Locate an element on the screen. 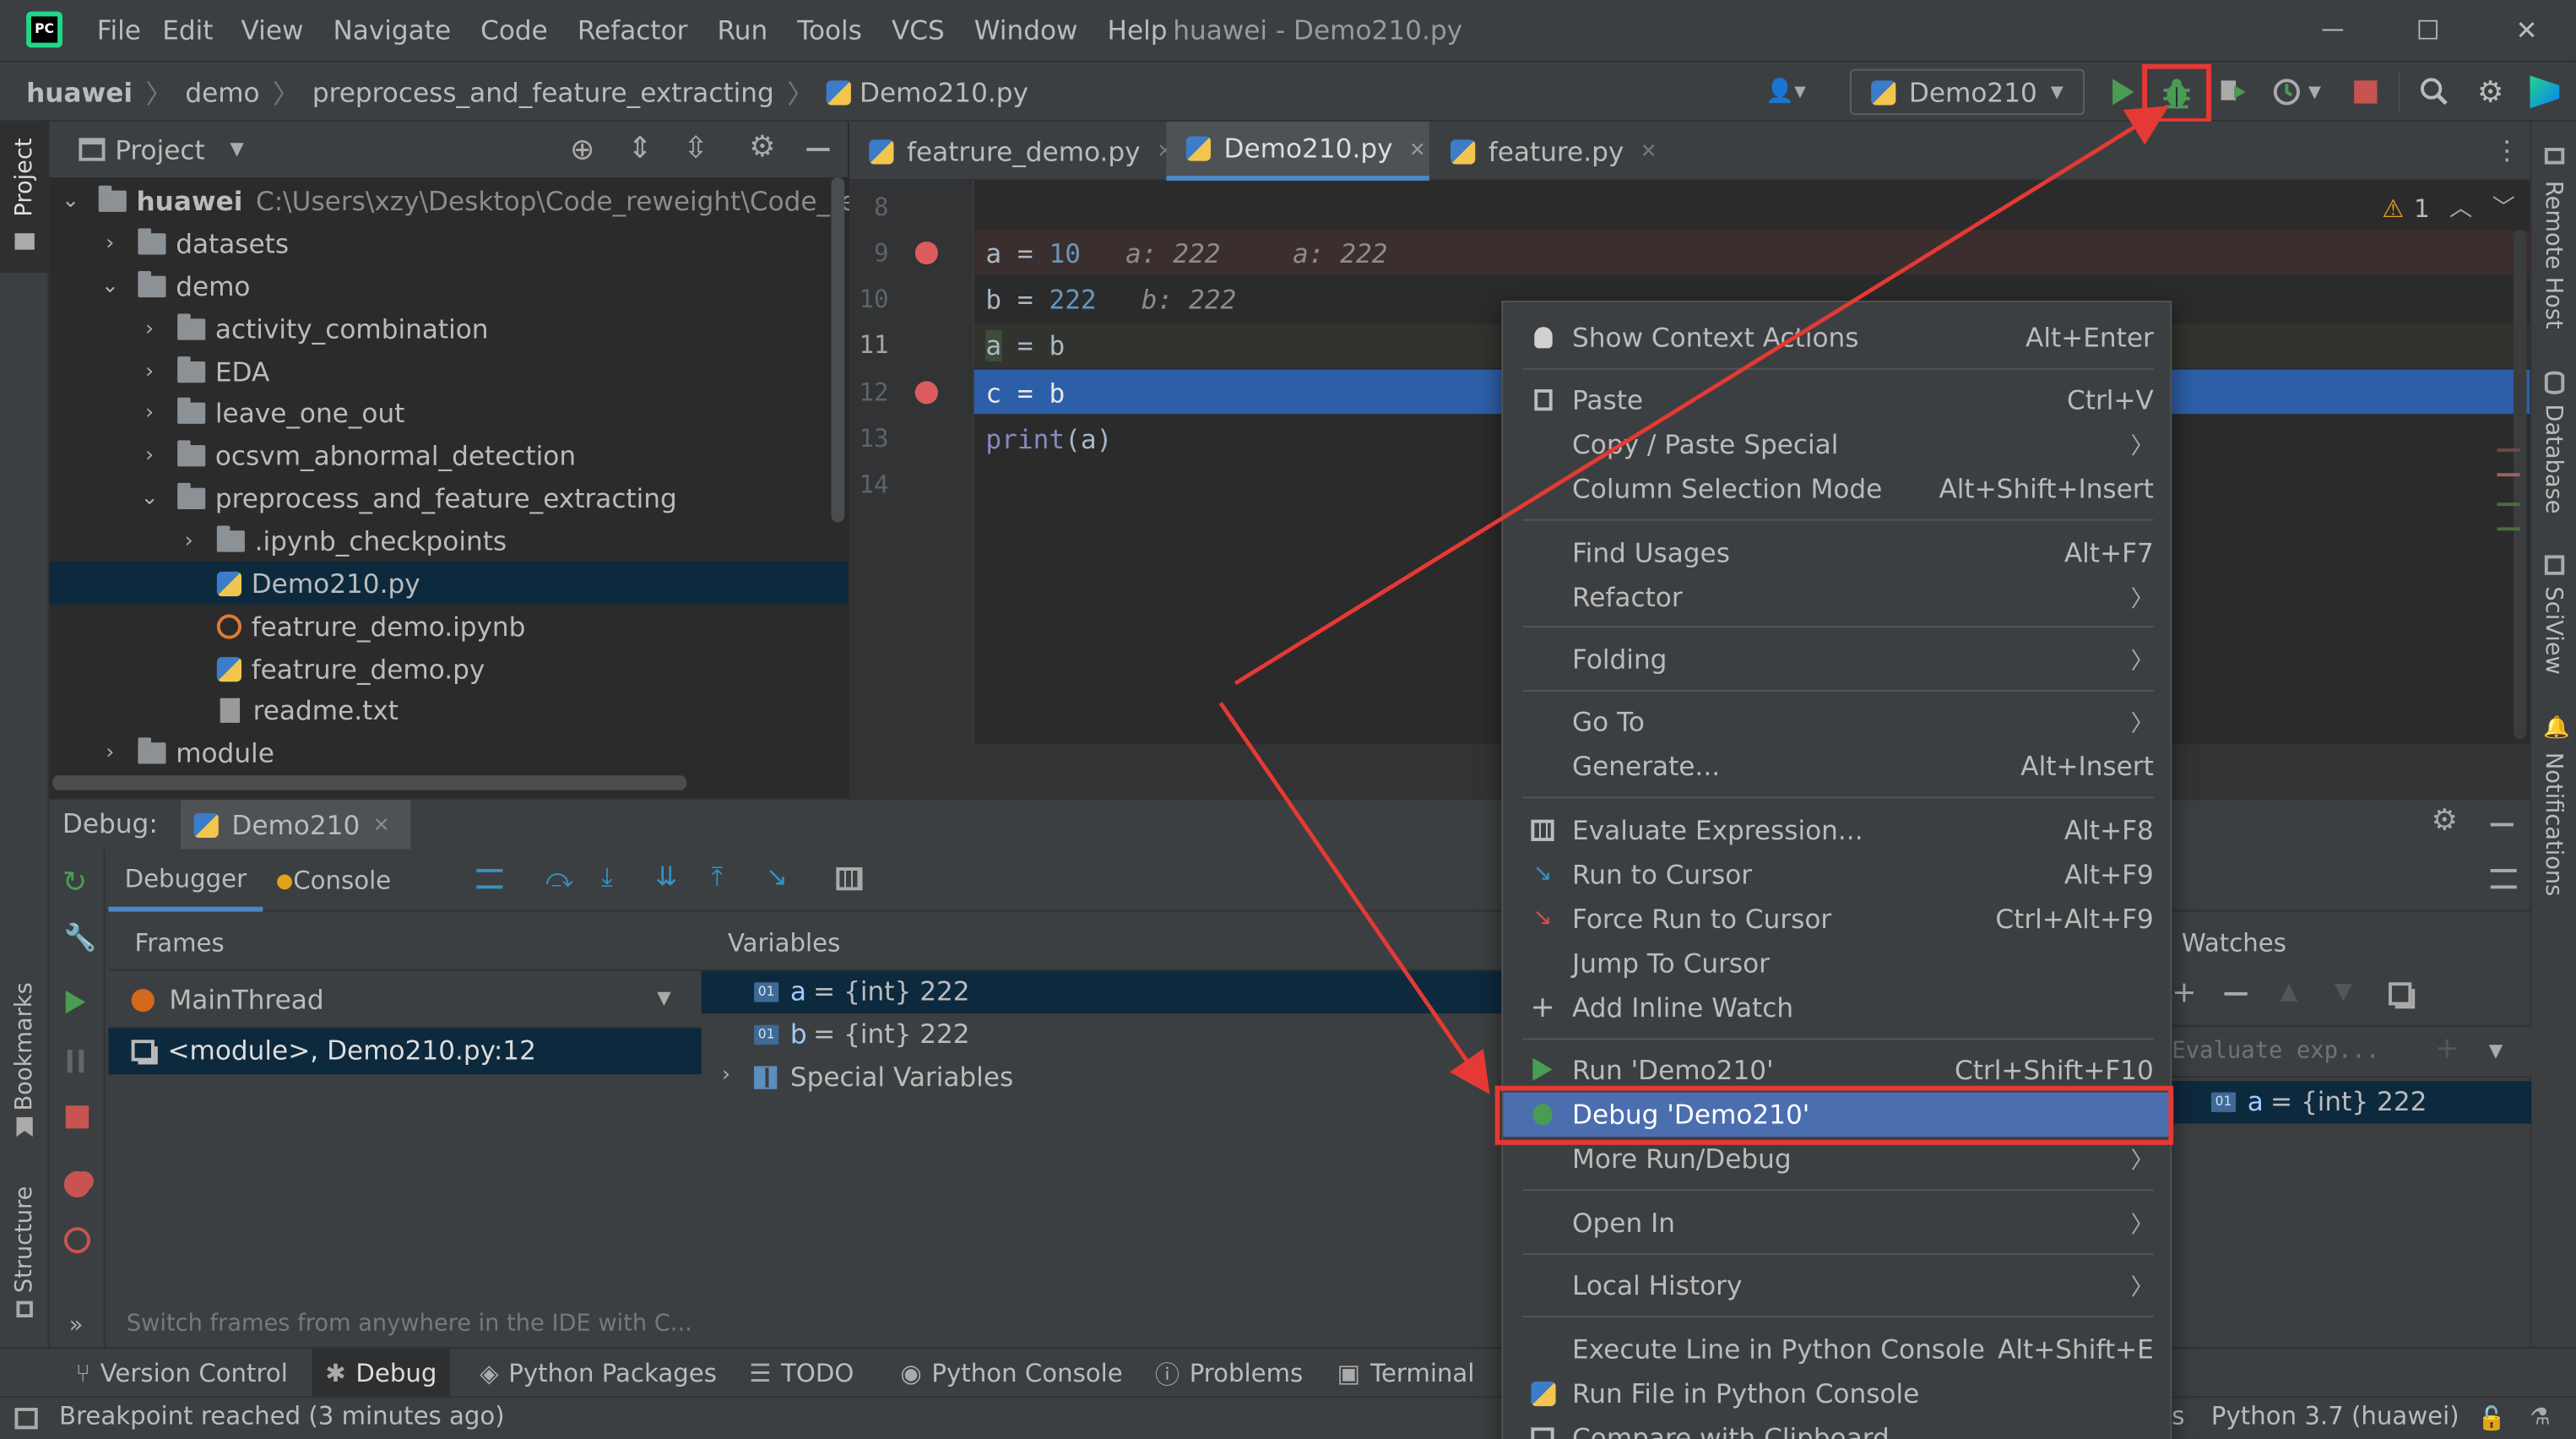 This screenshot has height=1439, width=2576. arrow-to-debug-button is located at coordinates (1702, 396).